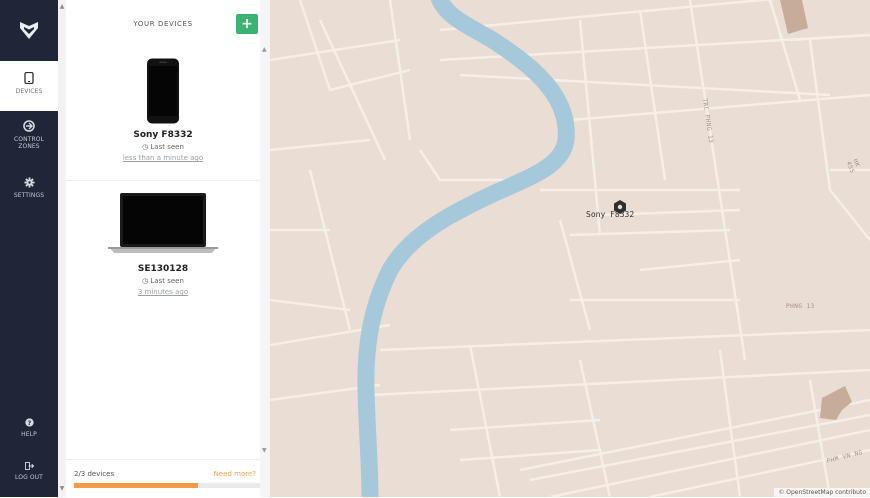 The width and height of the screenshot is (870, 498). I want to click on nav-item-logout: LOG OUT, so click(29, 471).